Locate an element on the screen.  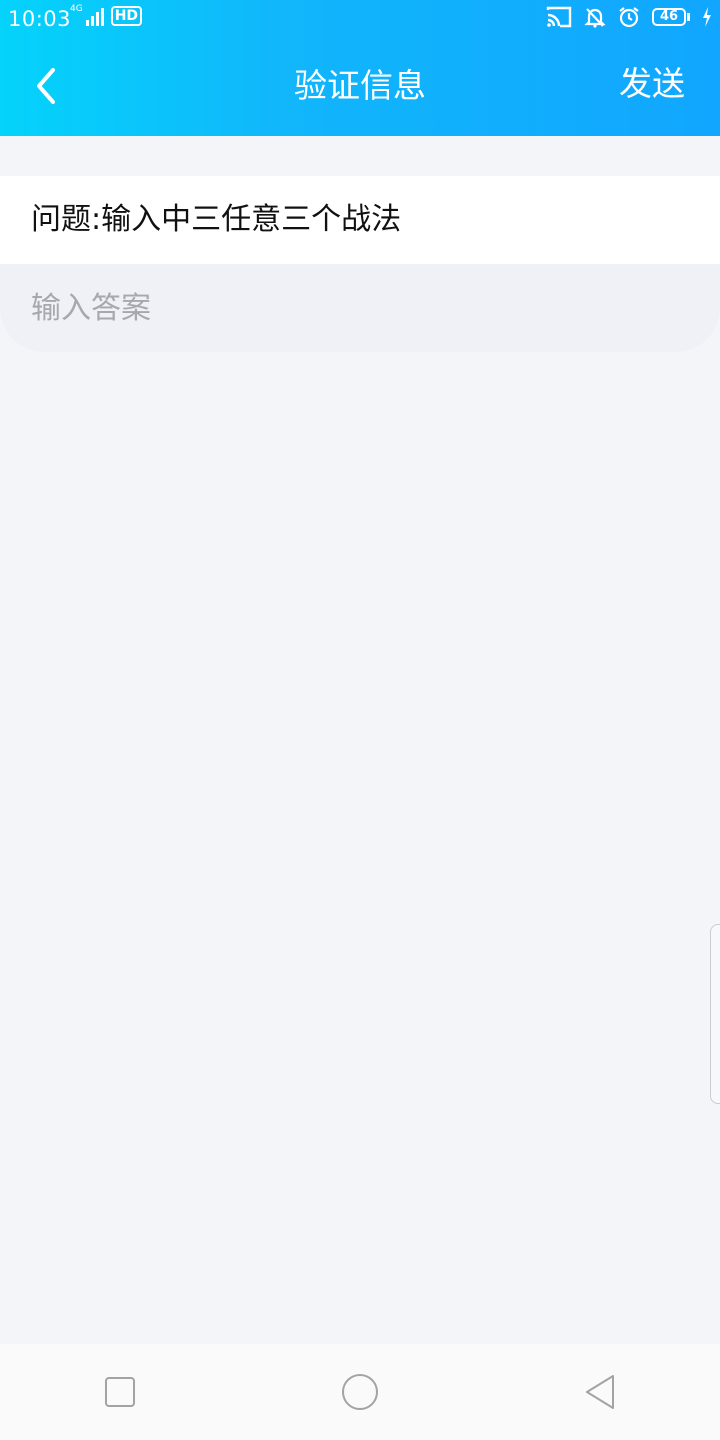
recent-apps-button is located at coordinates (120, 1392).